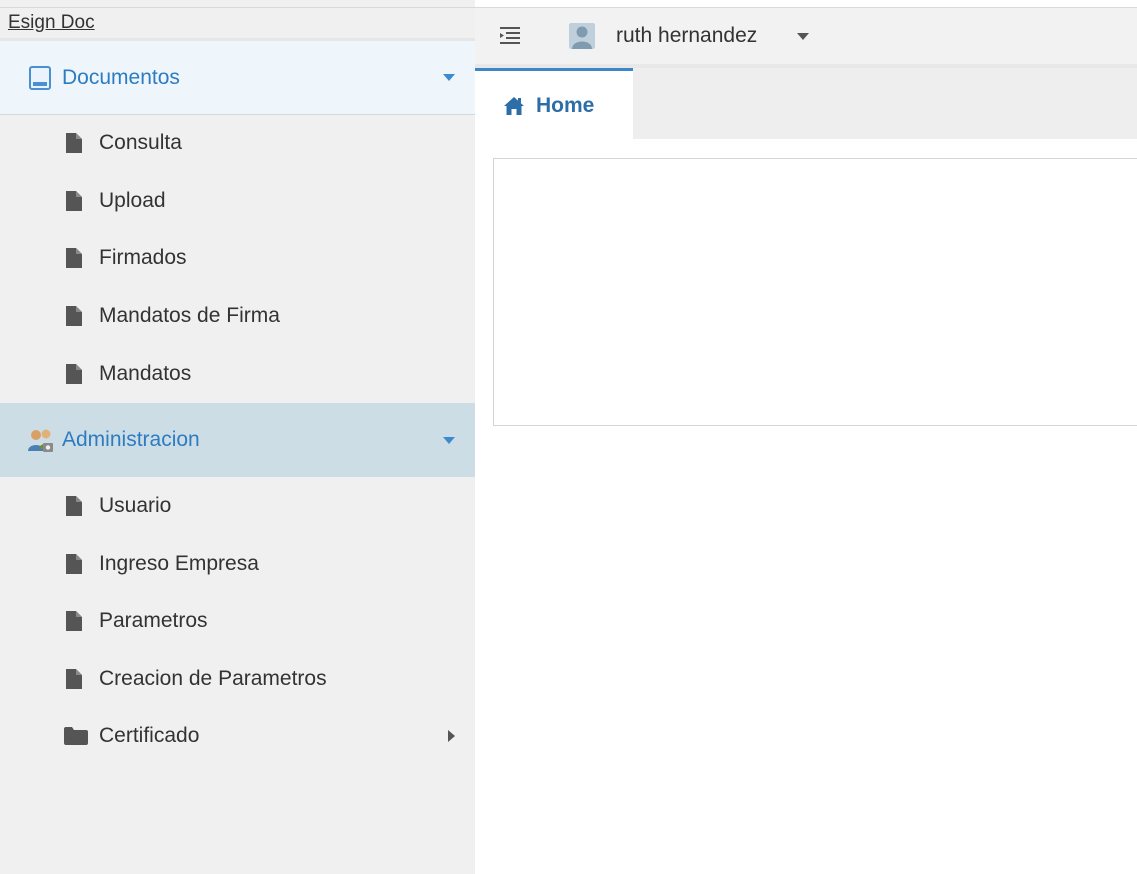 The height and width of the screenshot is (874, 1137). I want to click on sidebar-item-label: Upload, so click(132, 200).